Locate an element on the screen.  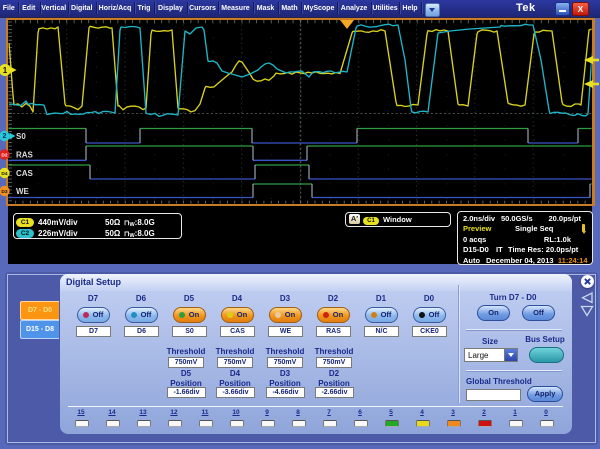
svg-text: D3 is located at coordinates (4, 192).